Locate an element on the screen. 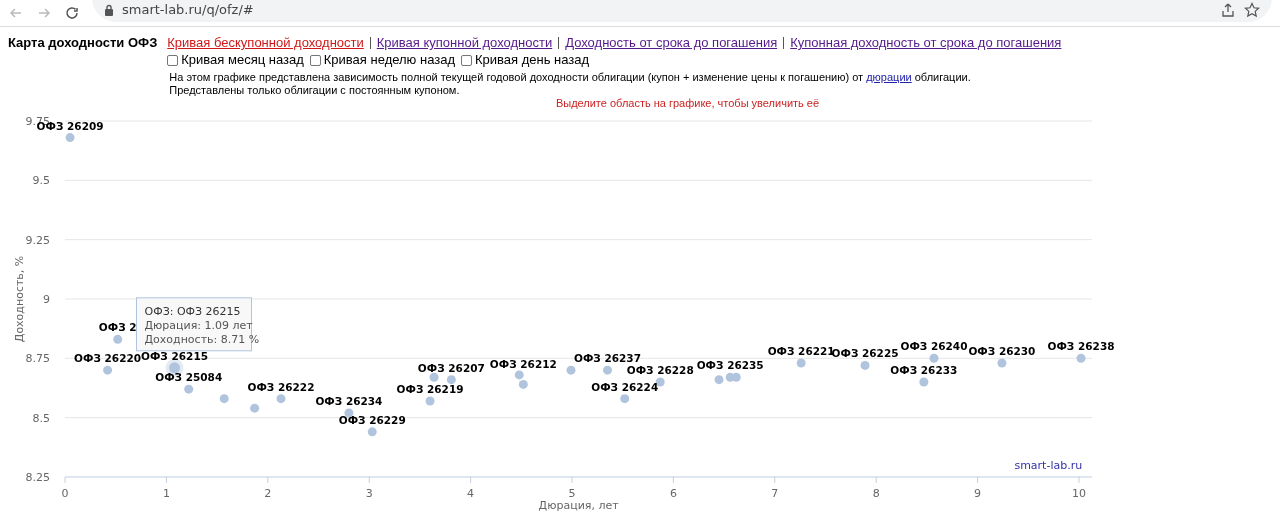 The width and height of the screenshot is (1280, 515). point-label: ОФЗ 26228 is located at coordinates (660, 370).